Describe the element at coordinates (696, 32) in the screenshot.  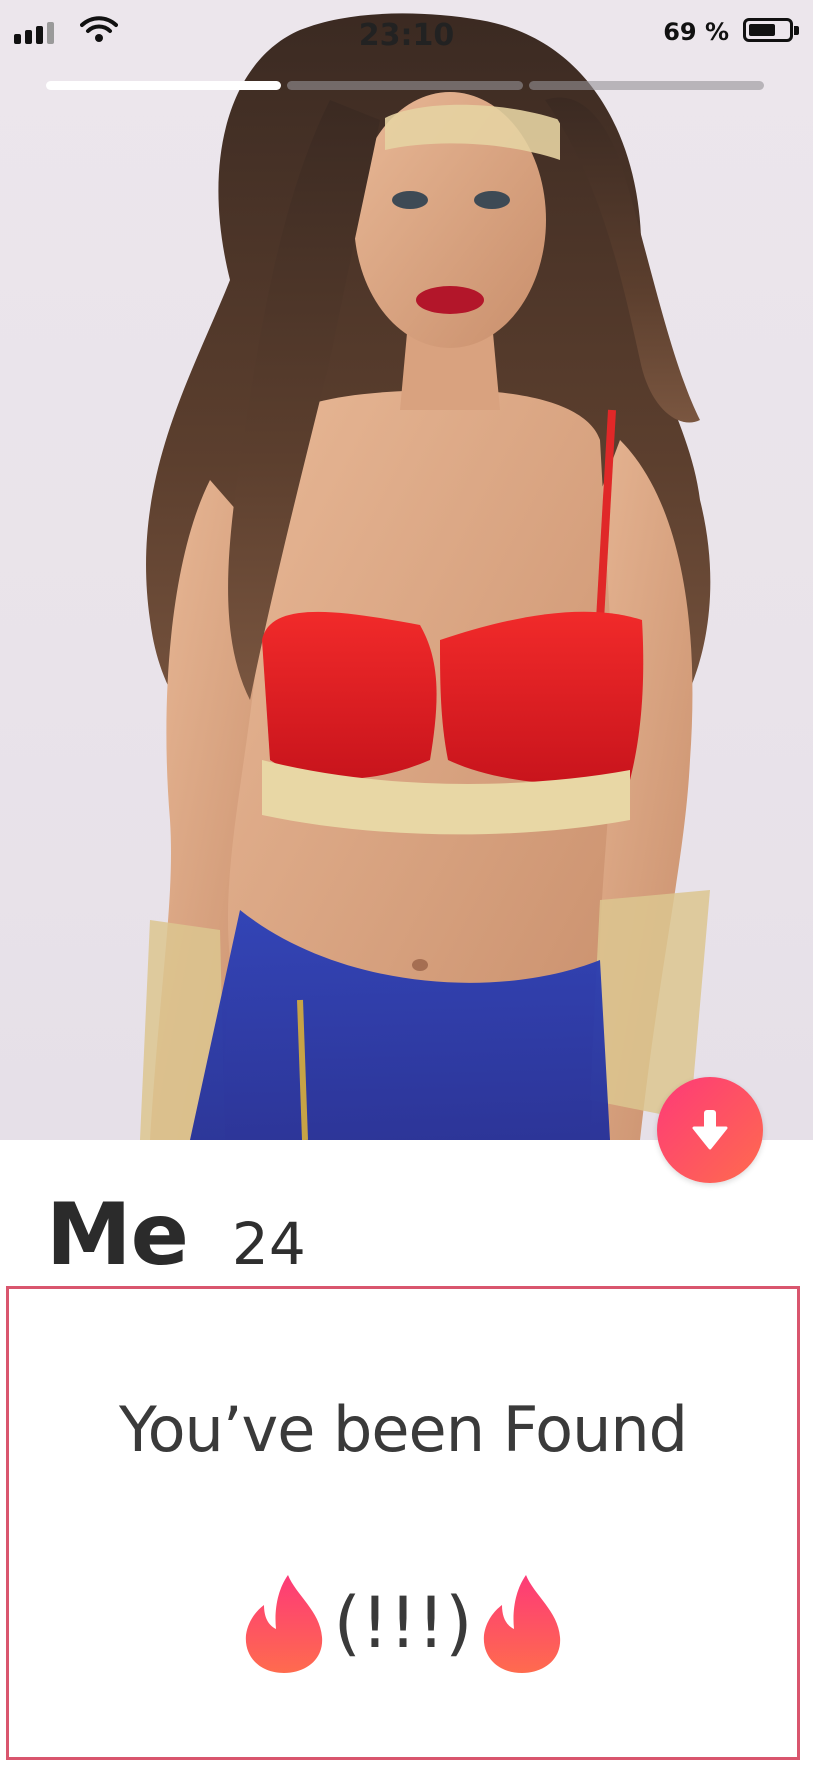
I see `battery-percent: 69 %` at that location.